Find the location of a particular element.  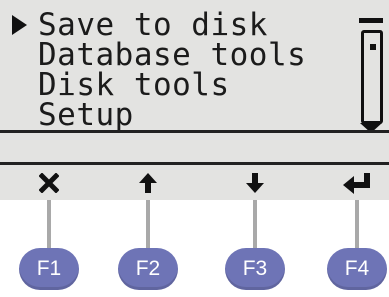

softkey-up is located at coordinates (148, 182).